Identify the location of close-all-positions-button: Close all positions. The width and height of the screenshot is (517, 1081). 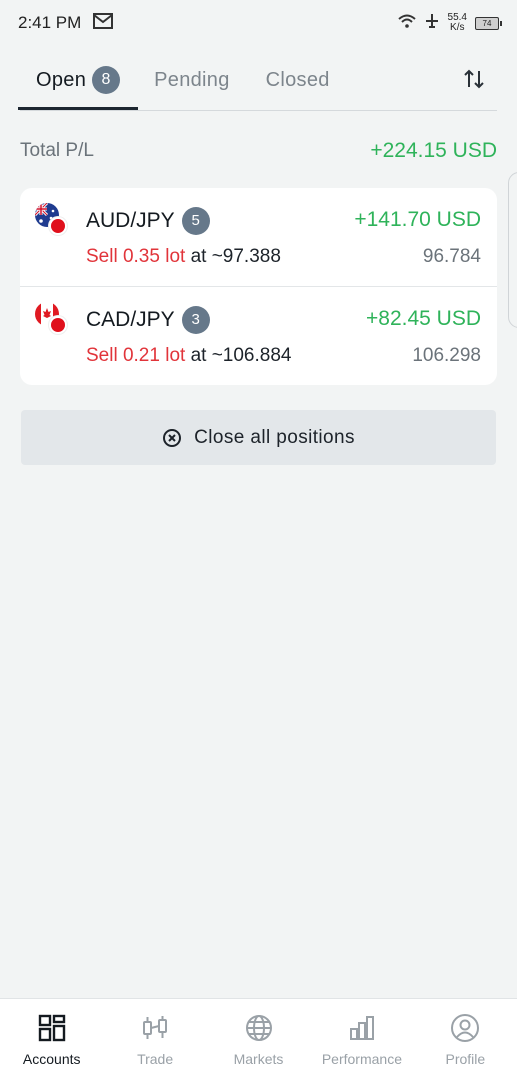
(258, 437).